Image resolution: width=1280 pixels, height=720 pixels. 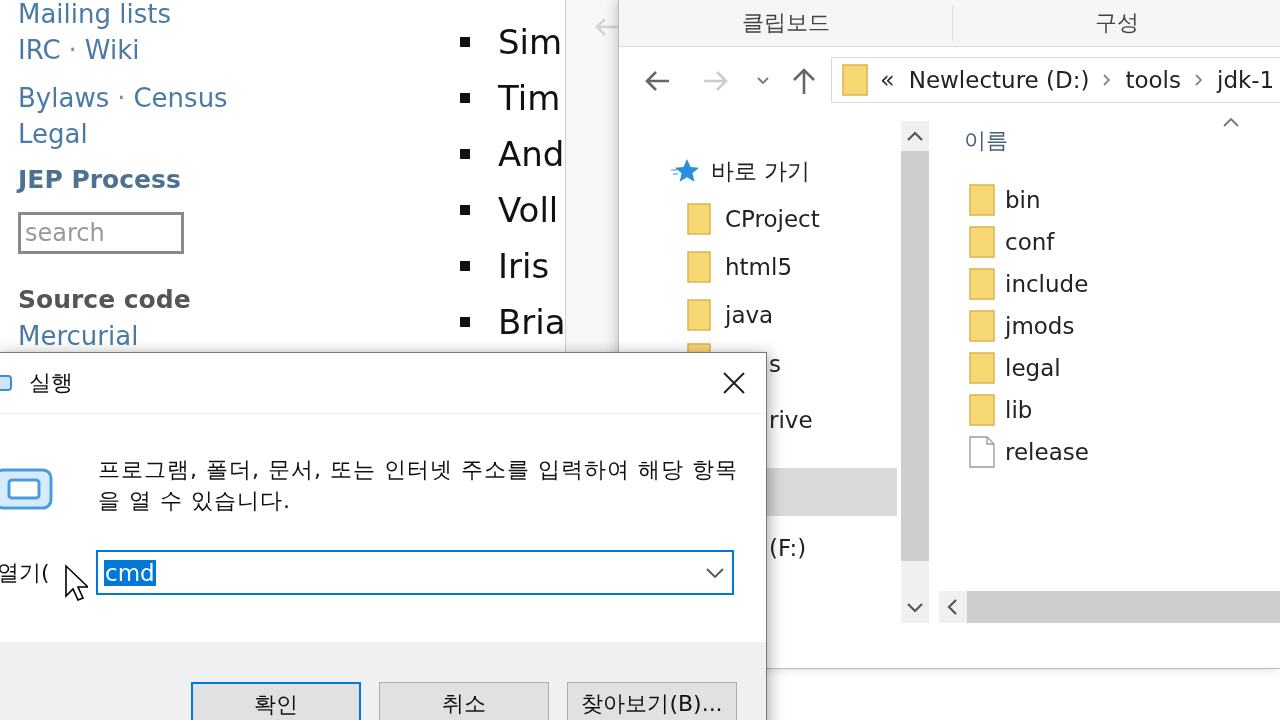 I want to click on list-item: Tim, so click(x=529, y=98).